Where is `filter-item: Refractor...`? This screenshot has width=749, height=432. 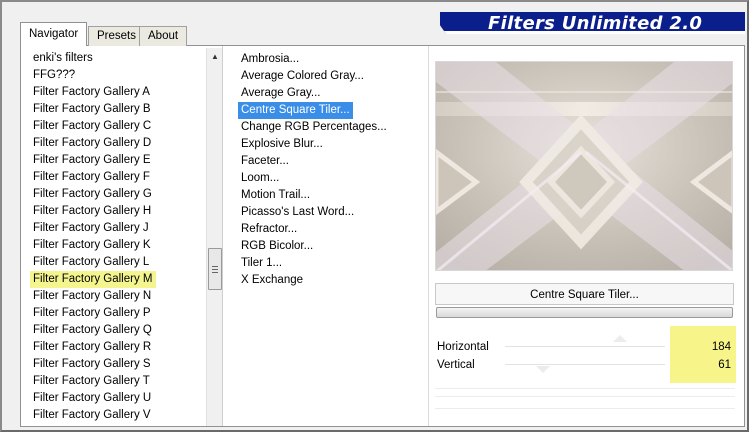 filter-item: Refractor... is located at coordinates (269, 229).